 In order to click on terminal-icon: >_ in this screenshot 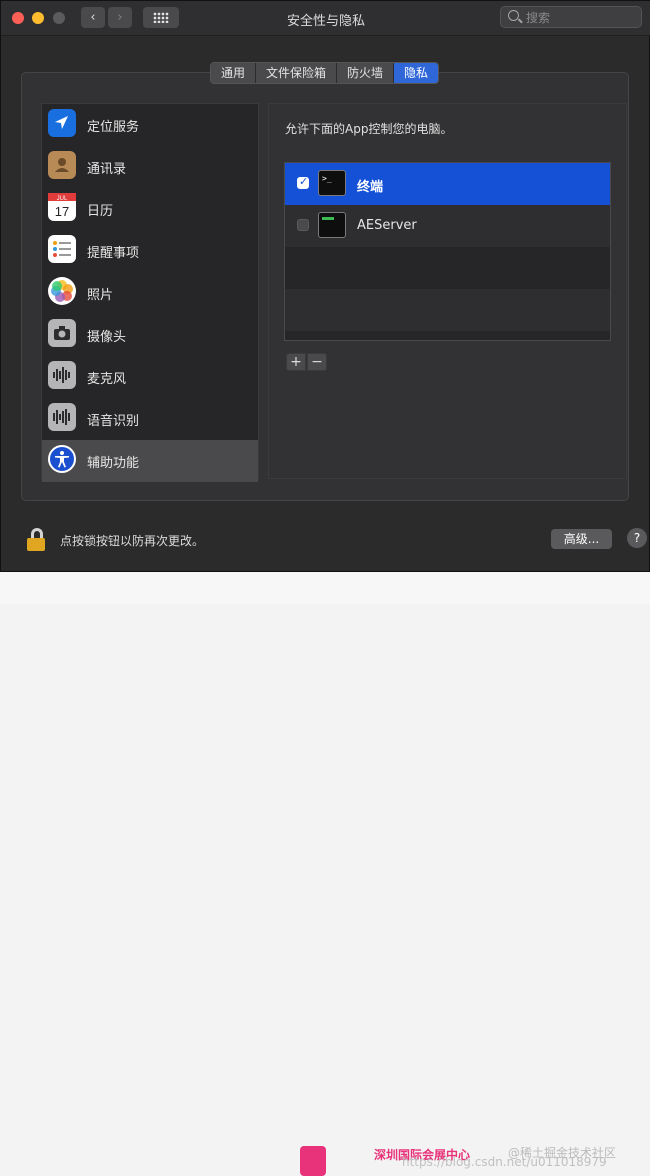, I will do `click(332, 183)`.